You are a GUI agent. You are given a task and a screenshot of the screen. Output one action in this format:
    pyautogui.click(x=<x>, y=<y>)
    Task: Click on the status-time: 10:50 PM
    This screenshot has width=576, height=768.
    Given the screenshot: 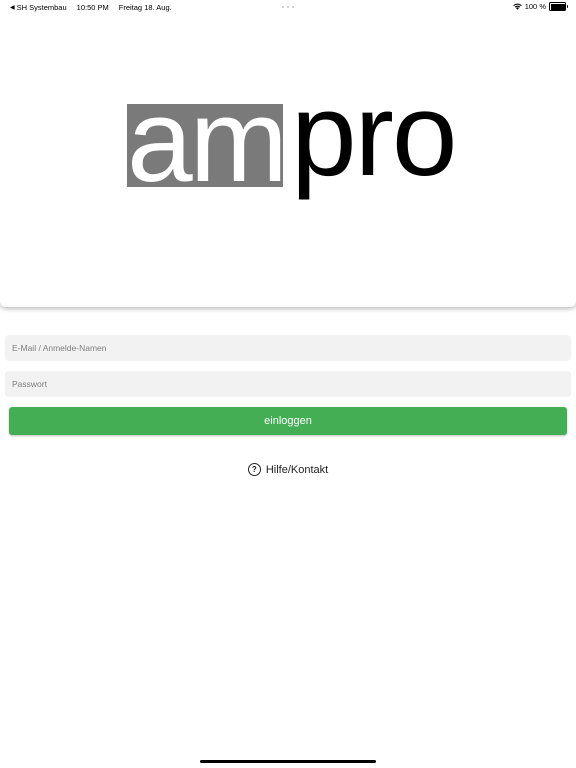 What is the action you would take?
    pyautogui.click(x=92, y=7)
    